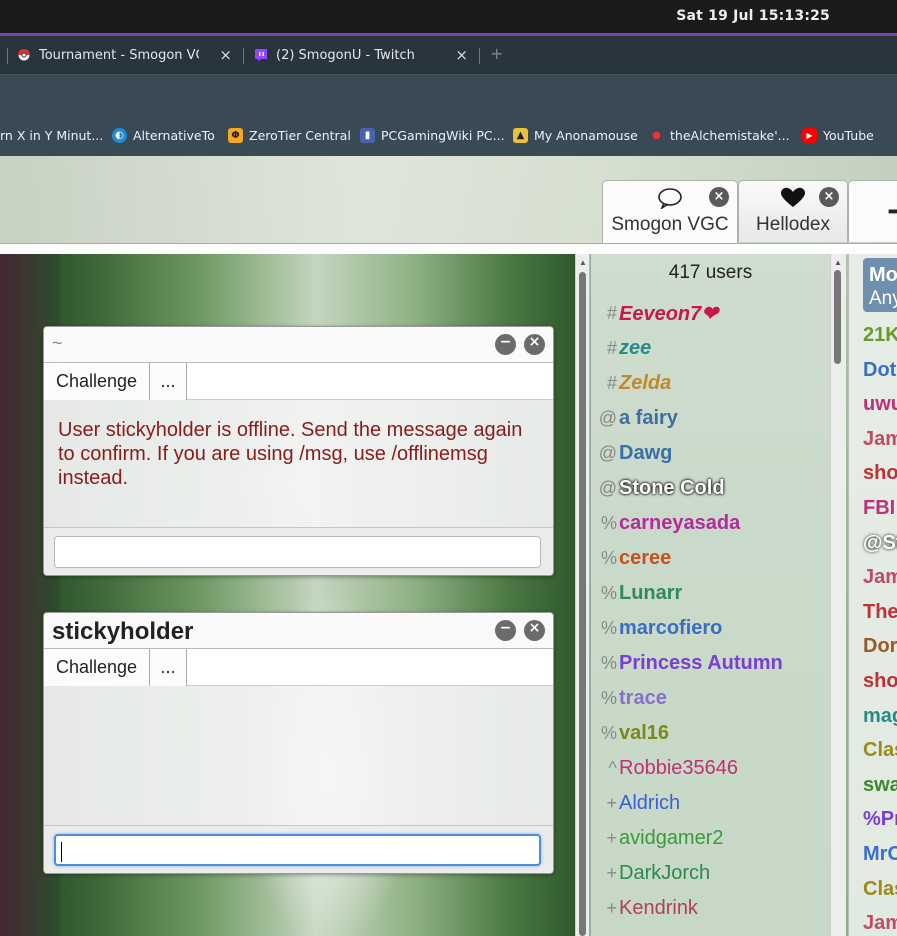 The height and width of the screenshot is (936, 897). I want to click on bookmark-item: ◐ AlternativeTo, so click(163, 135).